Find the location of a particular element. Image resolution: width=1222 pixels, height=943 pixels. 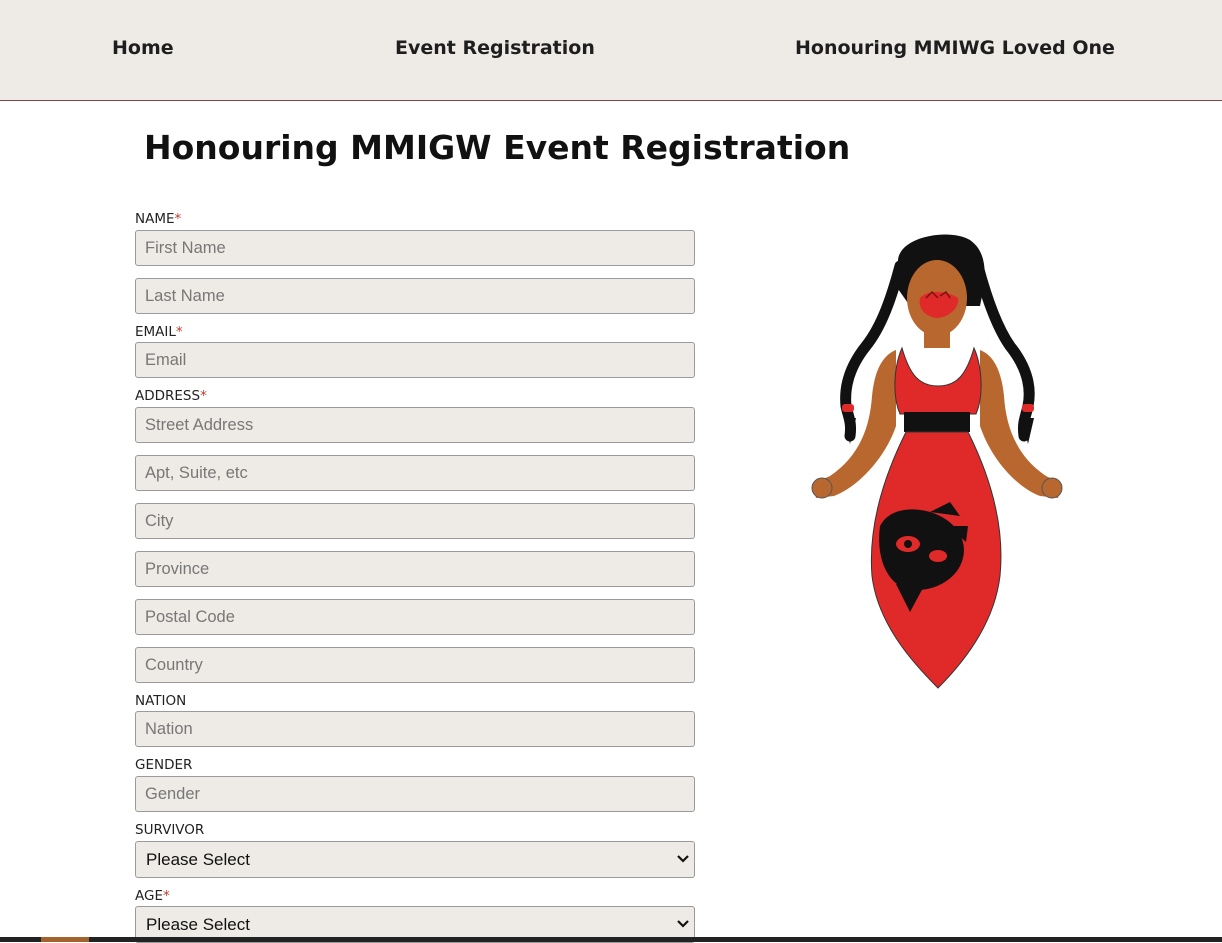

postal-code-input is located at coordinates (415, 617).